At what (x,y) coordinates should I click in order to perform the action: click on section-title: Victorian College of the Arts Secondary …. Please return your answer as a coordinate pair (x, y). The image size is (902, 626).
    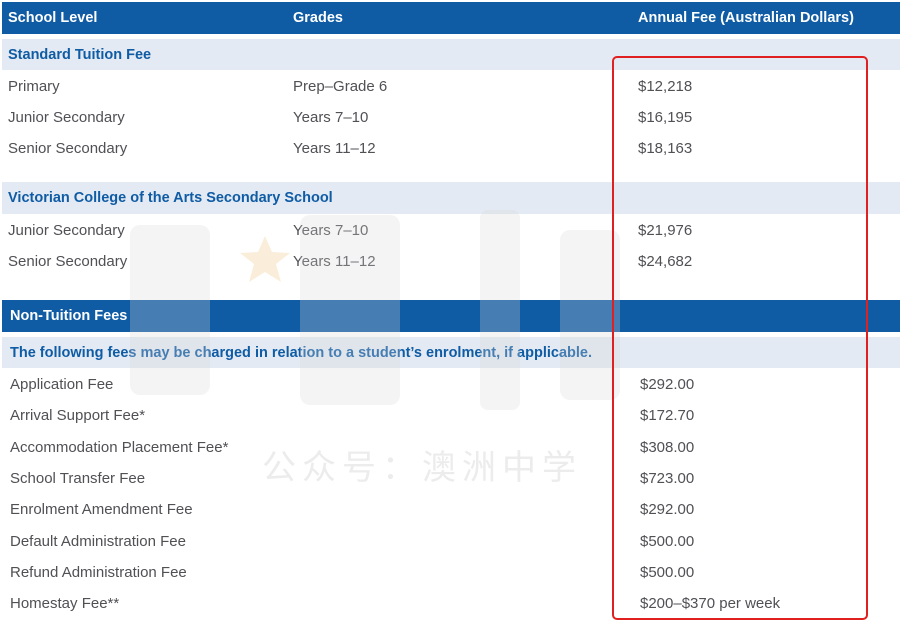
    Looking at the image, I should click on (170, 198).